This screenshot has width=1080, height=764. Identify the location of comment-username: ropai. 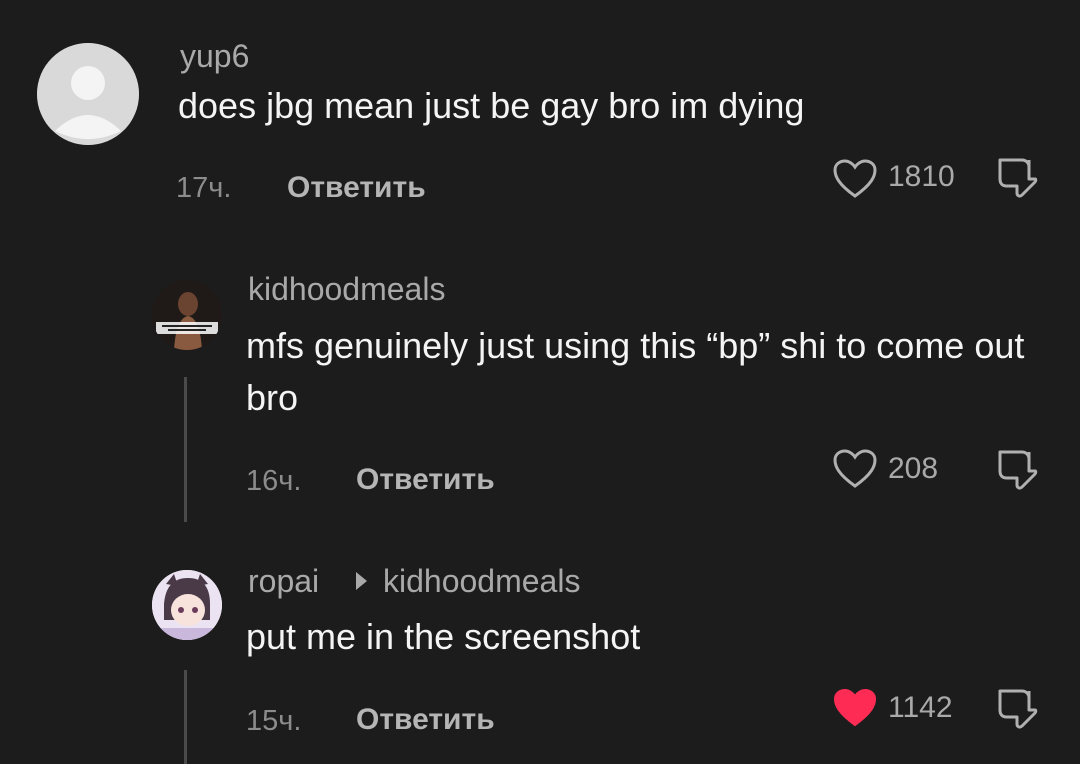
(283, 581).